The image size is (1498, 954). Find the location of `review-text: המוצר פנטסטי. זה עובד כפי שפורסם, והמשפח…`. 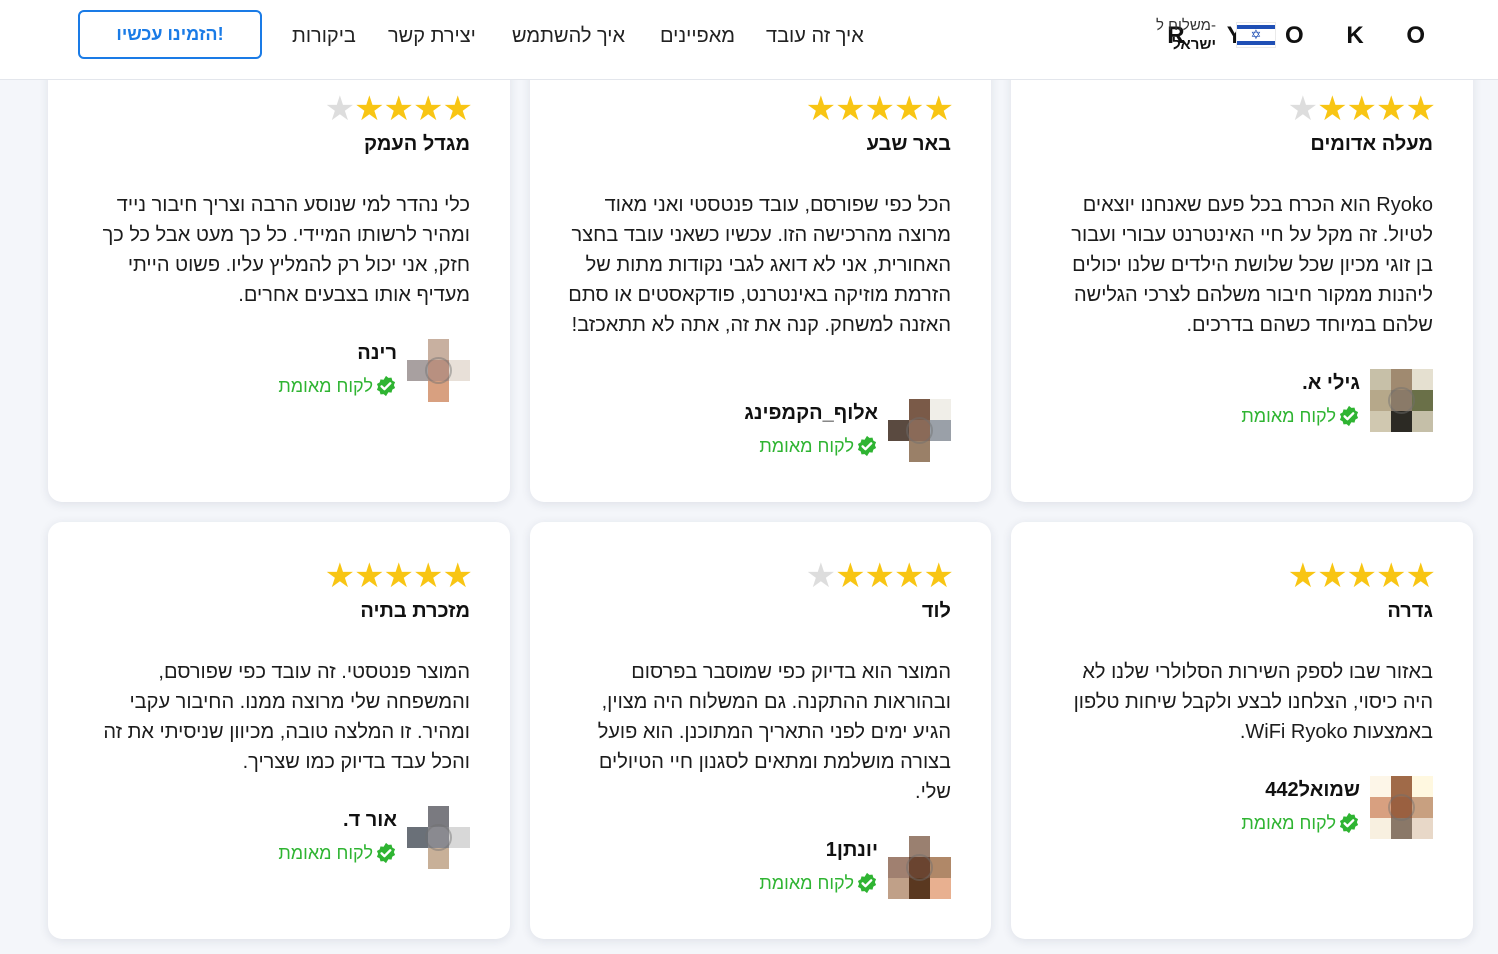

review-text: המוצר פנטסטי. זה עובד כפי שפורסם, והמשפח… is located at coordinates (286, 717).